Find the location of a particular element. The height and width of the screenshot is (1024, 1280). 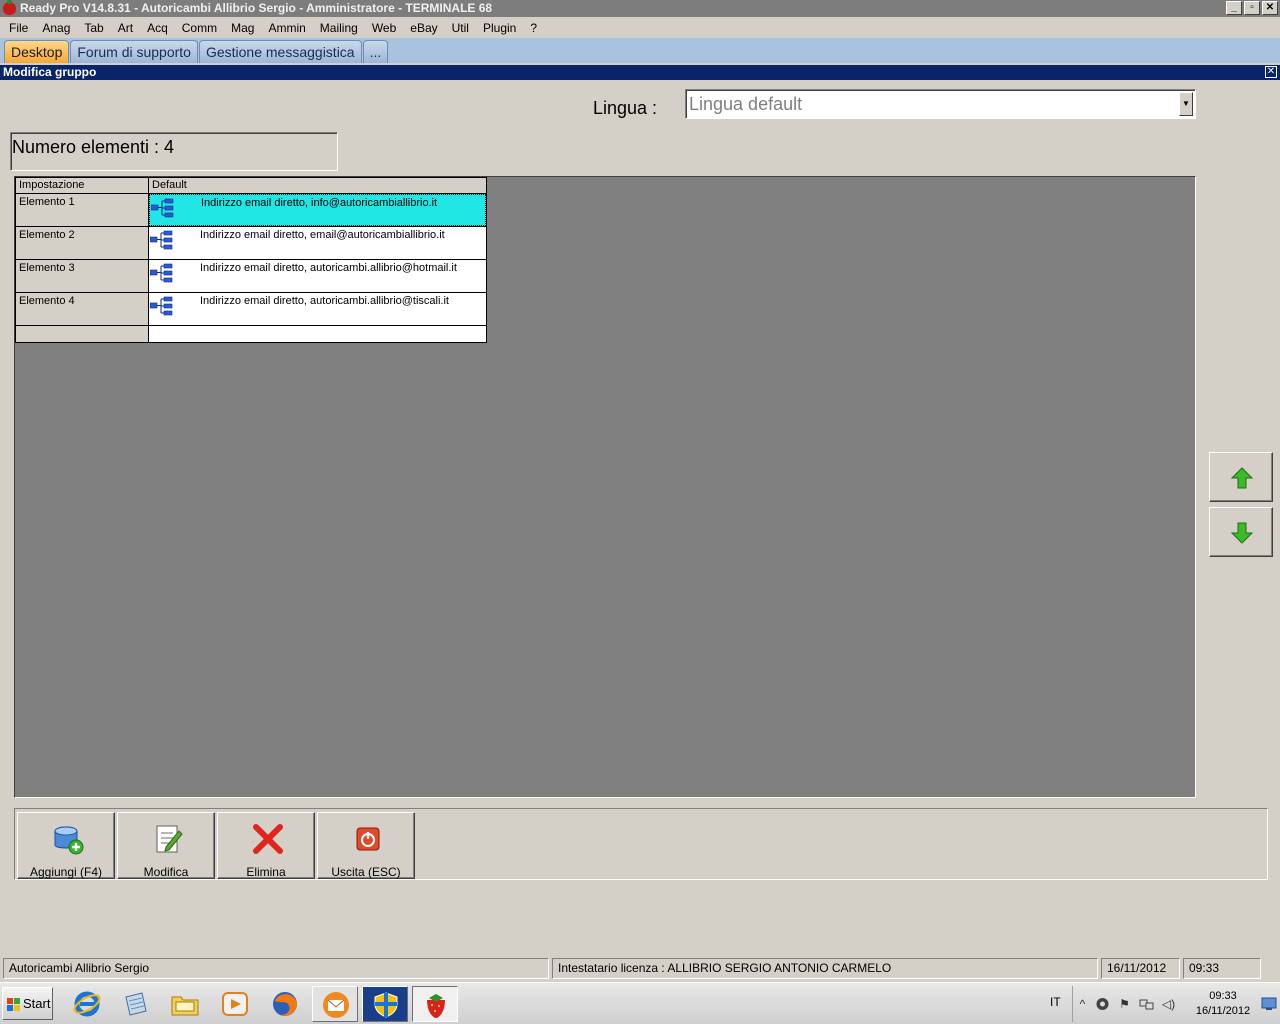

move-up-button is located at coordinates (1241, 477).